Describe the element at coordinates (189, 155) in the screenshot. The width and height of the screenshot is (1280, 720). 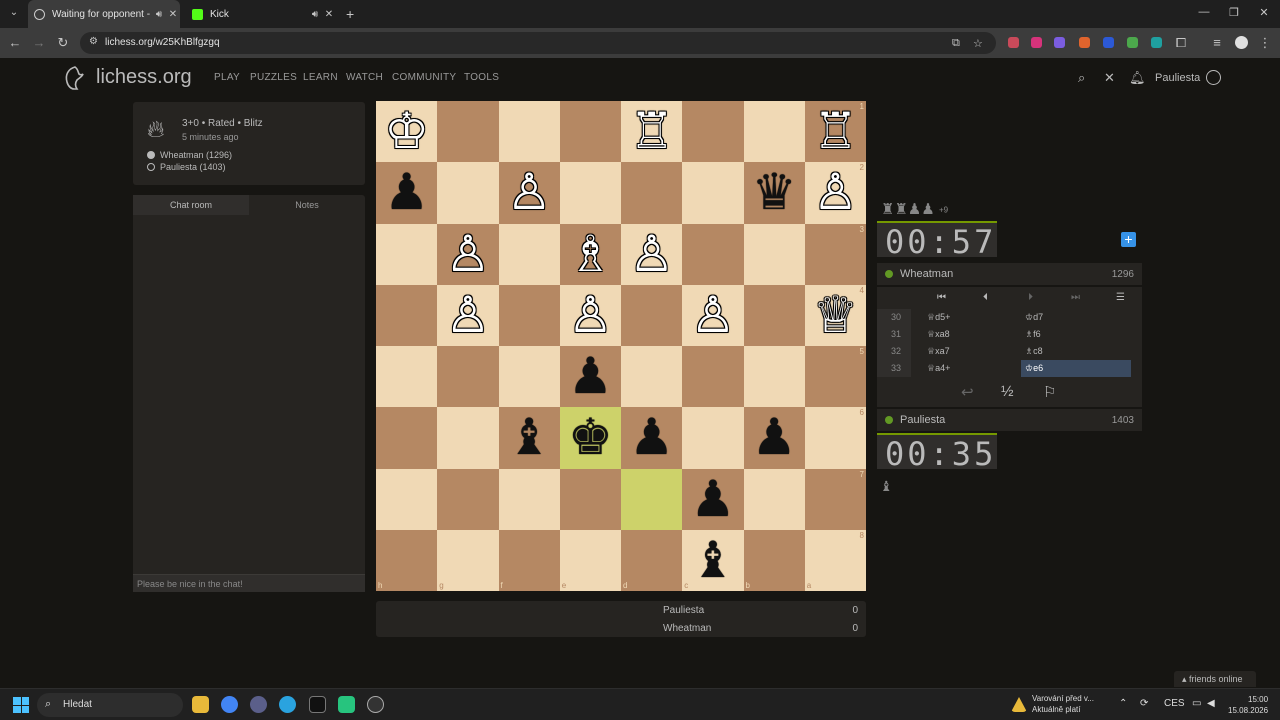
I see `white-player: Wheatman (1296)` at that location.